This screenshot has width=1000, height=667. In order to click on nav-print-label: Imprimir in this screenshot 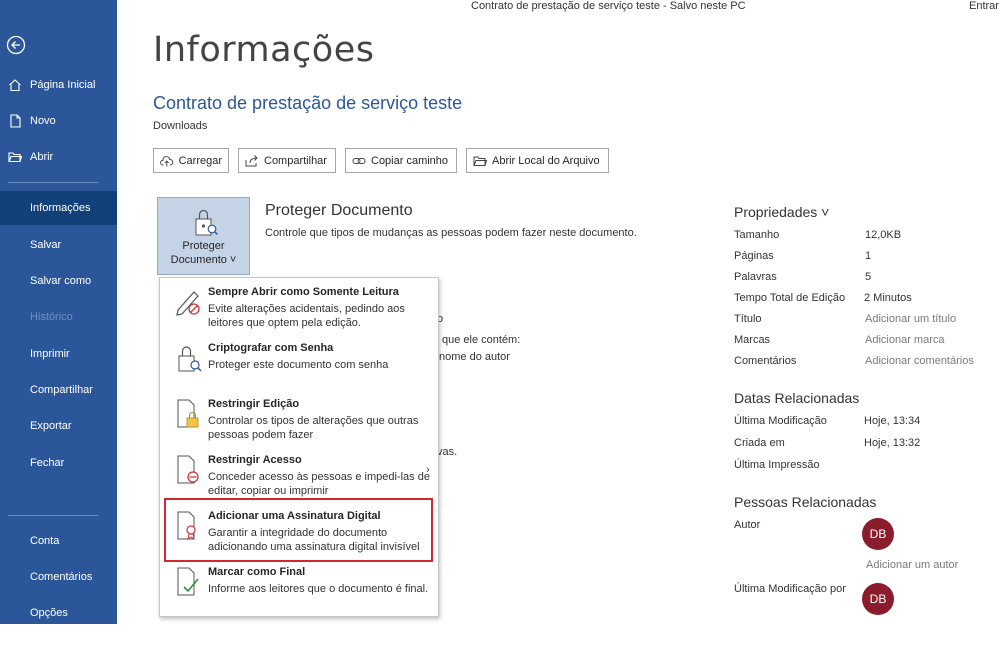, I will do `click(50, 354)`.